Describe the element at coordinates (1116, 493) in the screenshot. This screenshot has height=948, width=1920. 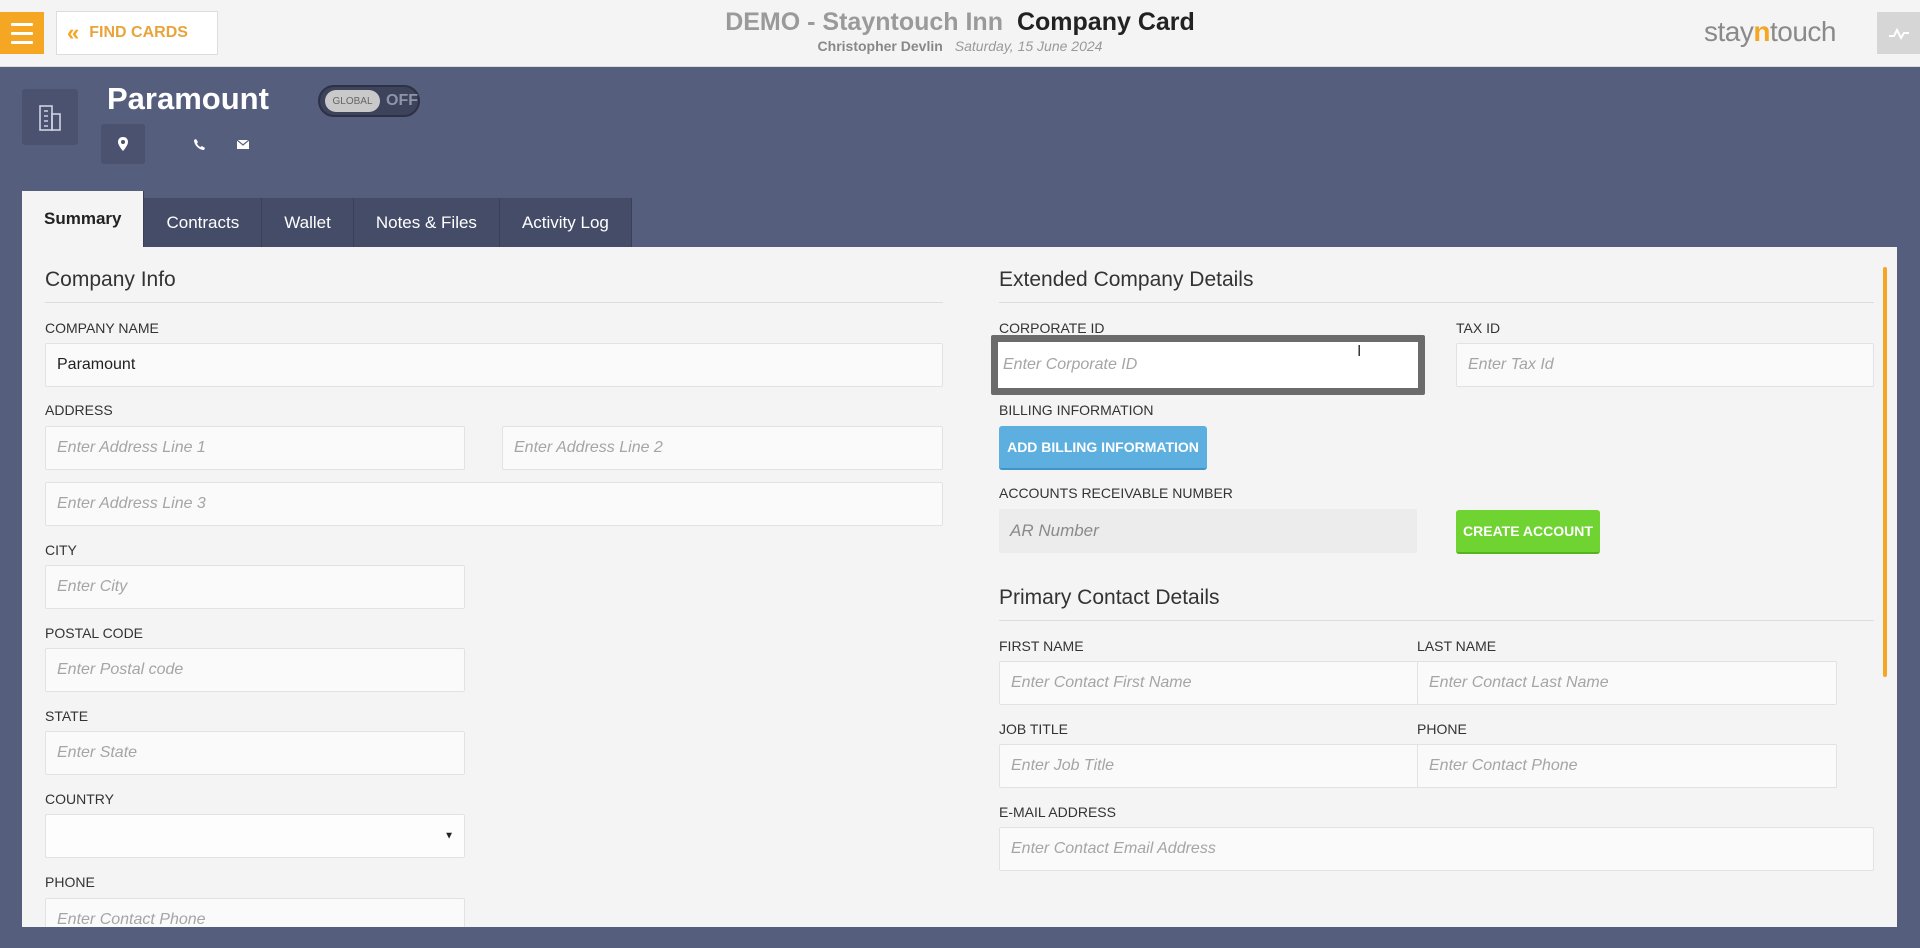
I see `accounts-receivable-label: ACCOUNTS RECEIVABLE NUMBER` at that location.